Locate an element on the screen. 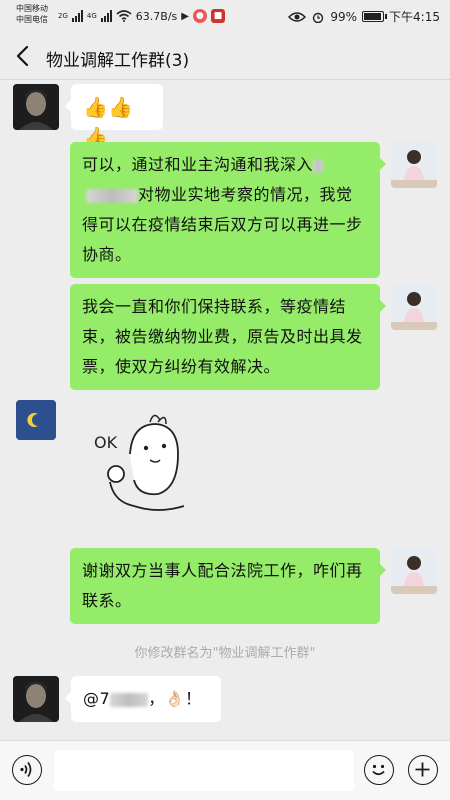 This screenshot has height=800, width=450. message-6-text-a: @7 is located at coordinates (97, 698).